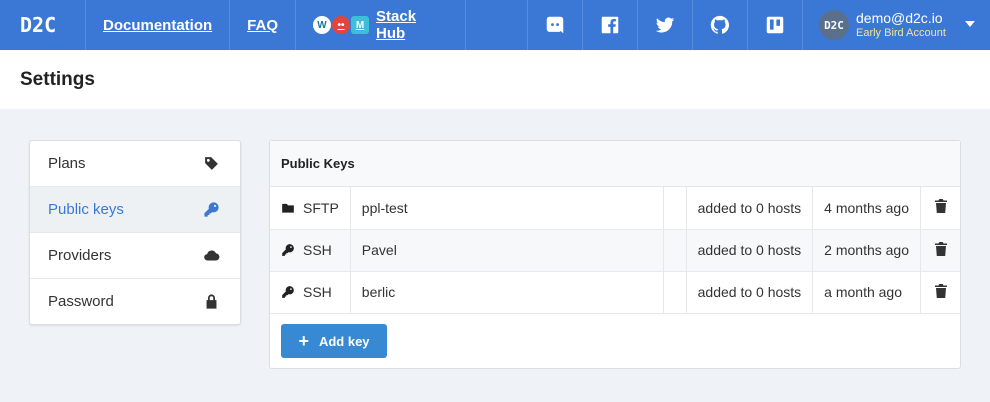 The image size is (990, 402). What do you see at coordinates (867, 208) in the screenshot?
I see `key-time: 4 months ago` at bounding box center [867, 208].